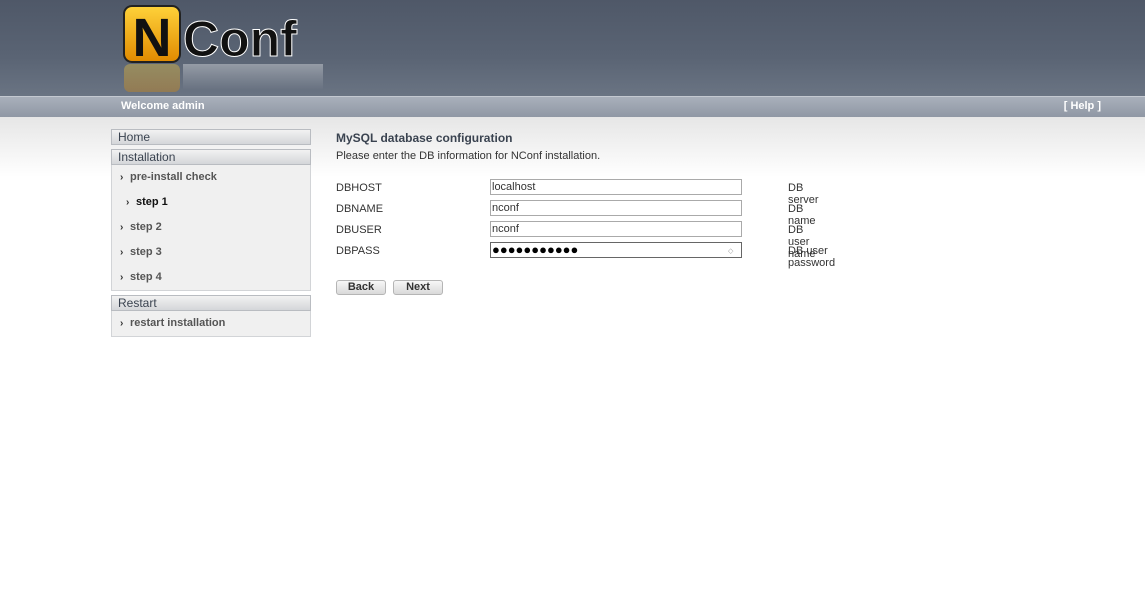  Describe the element at coordinates (616, 208) in the screenshot. I see `dbname-input: nconf` at that location.